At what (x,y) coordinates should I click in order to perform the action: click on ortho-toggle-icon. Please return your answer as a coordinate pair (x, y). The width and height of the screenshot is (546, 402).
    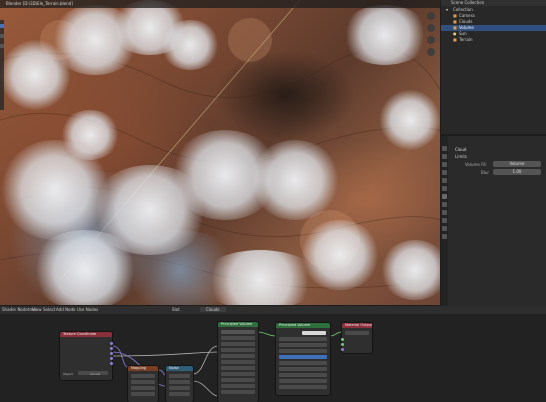
    Looking at the image, I should click on (431, 52).